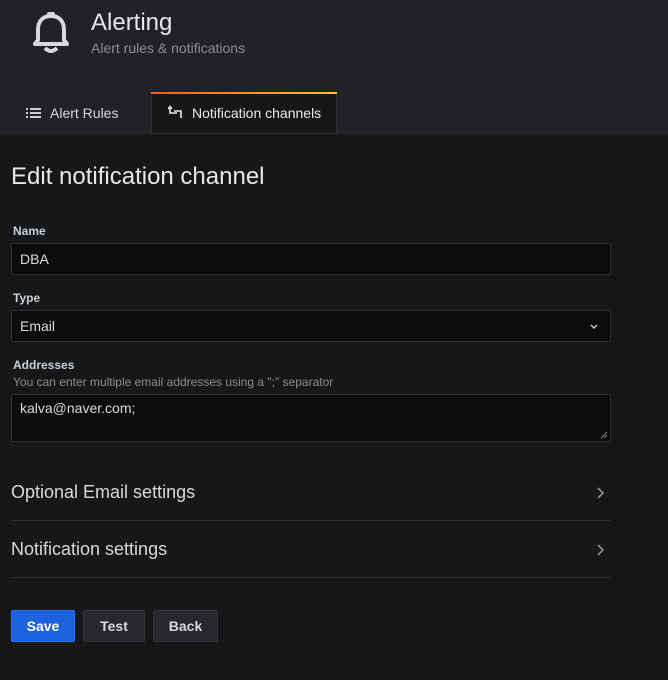 The height and width of the screenshot is (680, 668). What do you see at coordinates (43, 626) in the screenshot?
I see `save-button: Save` at bounding box center [43, 626].